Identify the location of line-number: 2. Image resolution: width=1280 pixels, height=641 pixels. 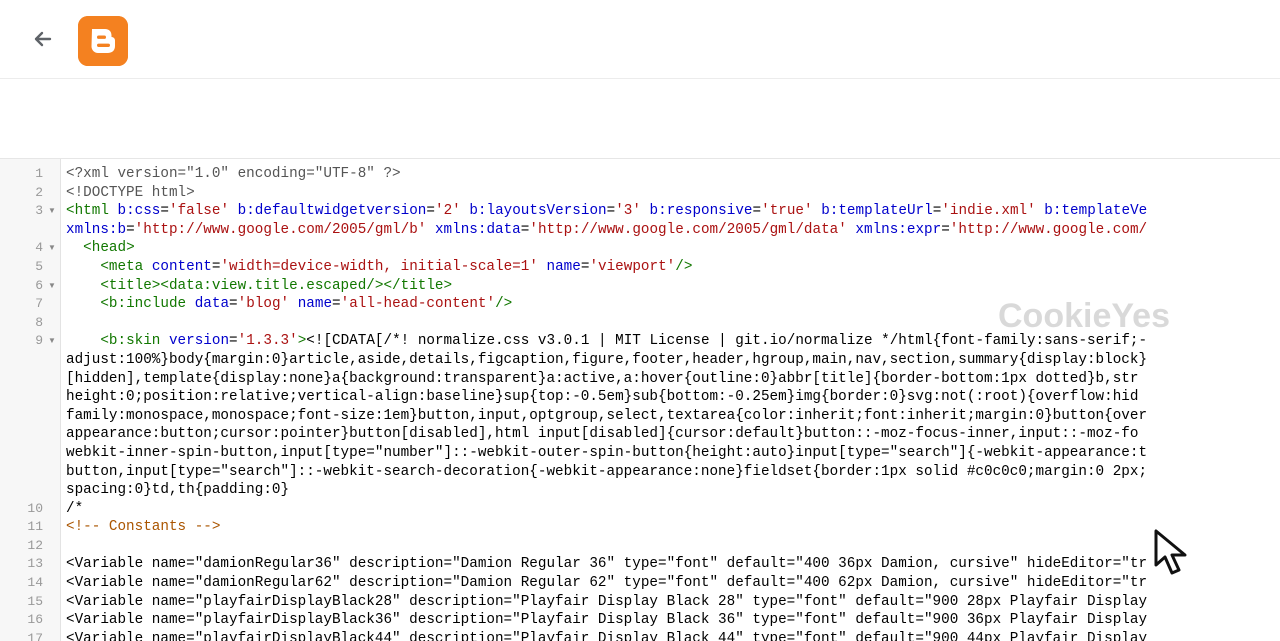
(39, 192).